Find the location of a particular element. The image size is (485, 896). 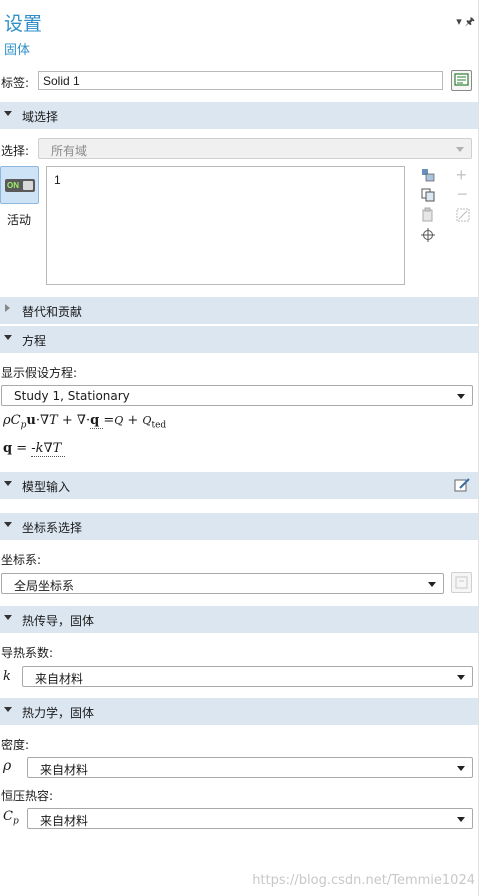

remove-icon: − is located at coordinates (462, 194).